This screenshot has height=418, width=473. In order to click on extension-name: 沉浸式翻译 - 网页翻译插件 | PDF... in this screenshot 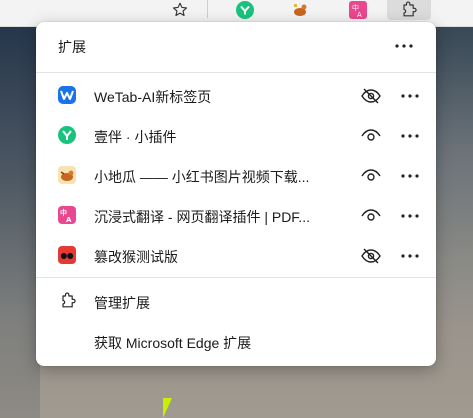, I will do `click(202, 217)`.